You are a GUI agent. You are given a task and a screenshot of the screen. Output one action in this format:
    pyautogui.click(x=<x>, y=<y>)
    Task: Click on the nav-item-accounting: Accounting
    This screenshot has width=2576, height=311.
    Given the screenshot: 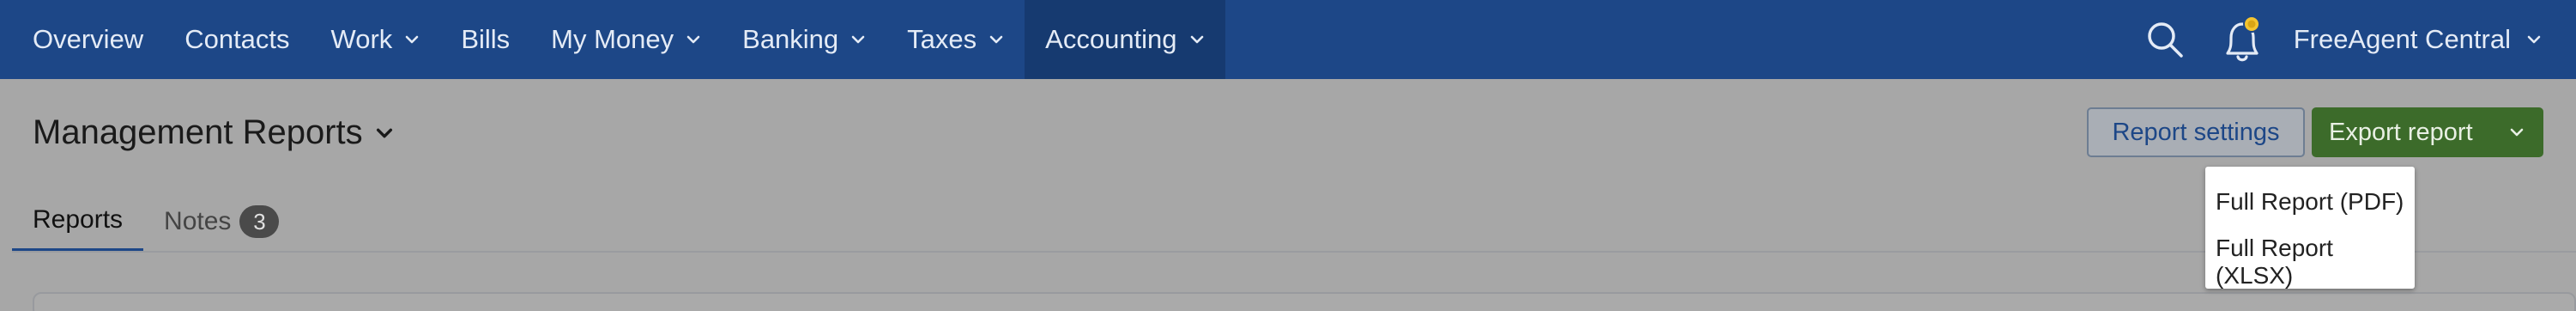 What is the action you would take?
    pyautogui.click(x=1125, y=39)
    